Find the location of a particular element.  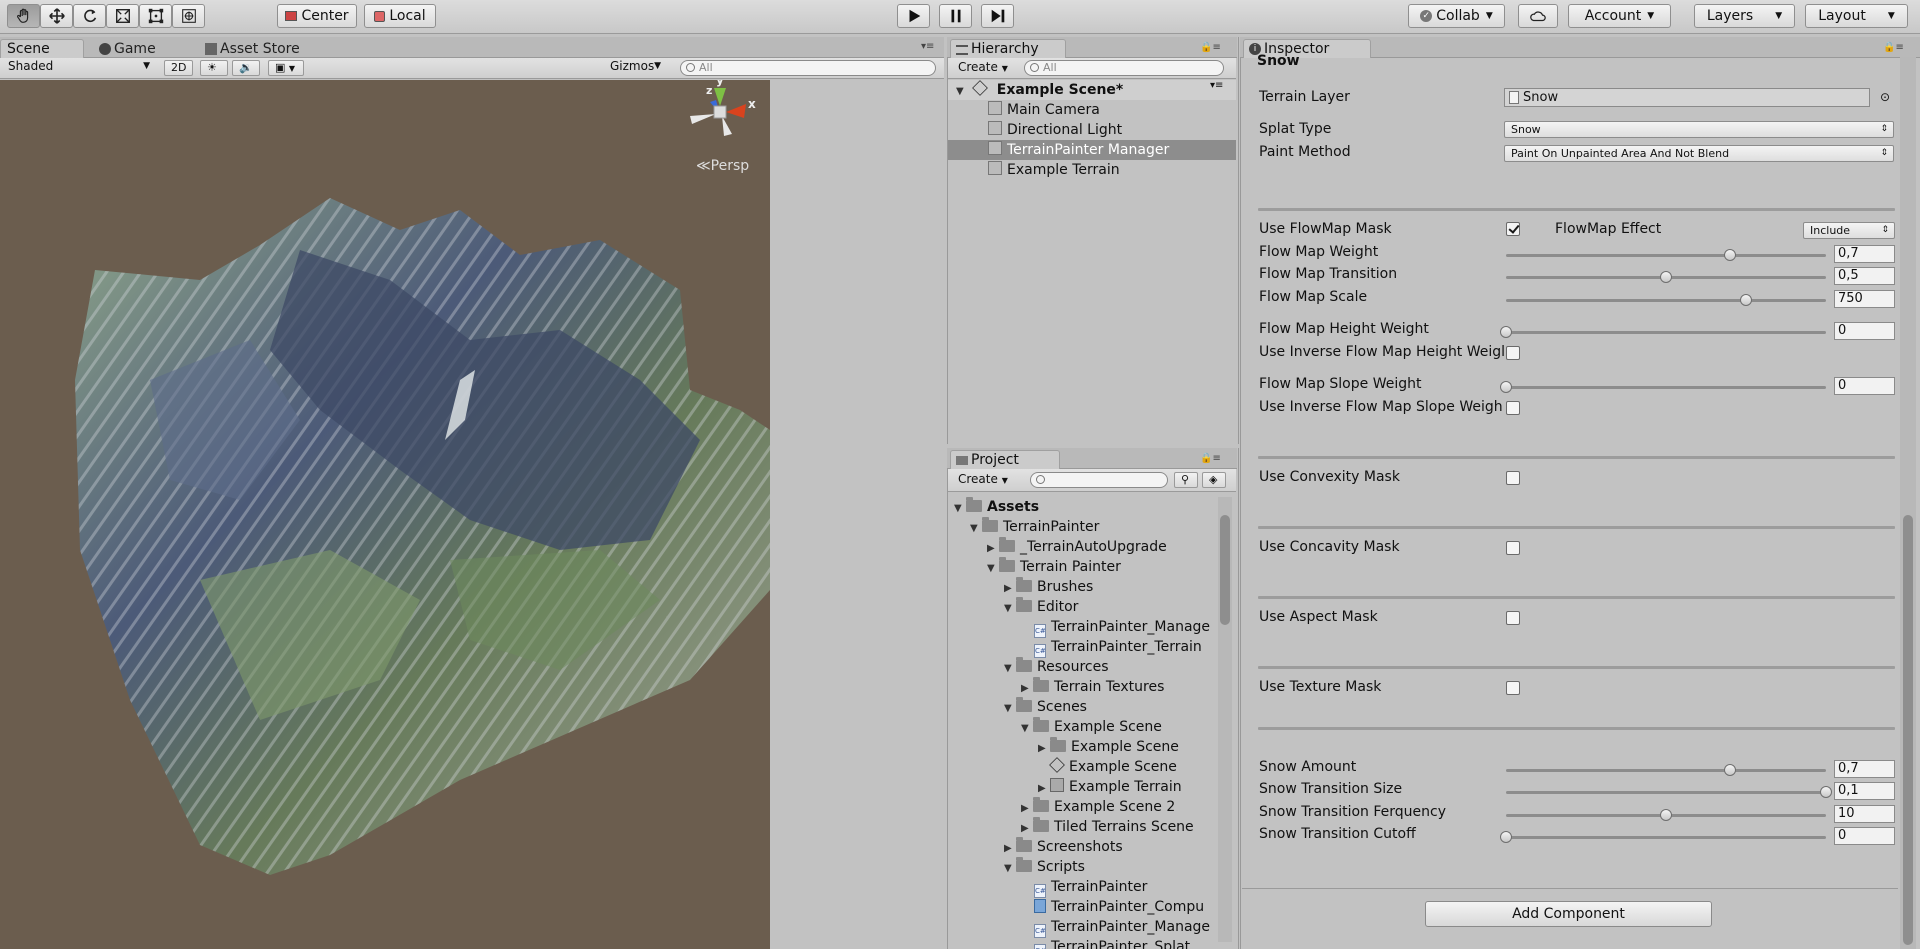

snow-transition-size-slider-knob is located at coordinates (1826, 792).